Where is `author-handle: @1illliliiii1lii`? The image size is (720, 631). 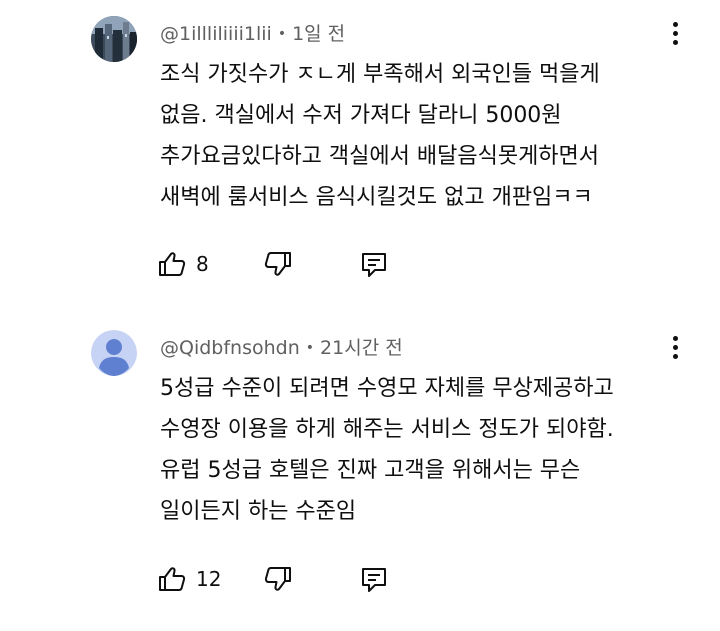 author-handle: @1illliliiii1lii is located at coordinates (216, 34).